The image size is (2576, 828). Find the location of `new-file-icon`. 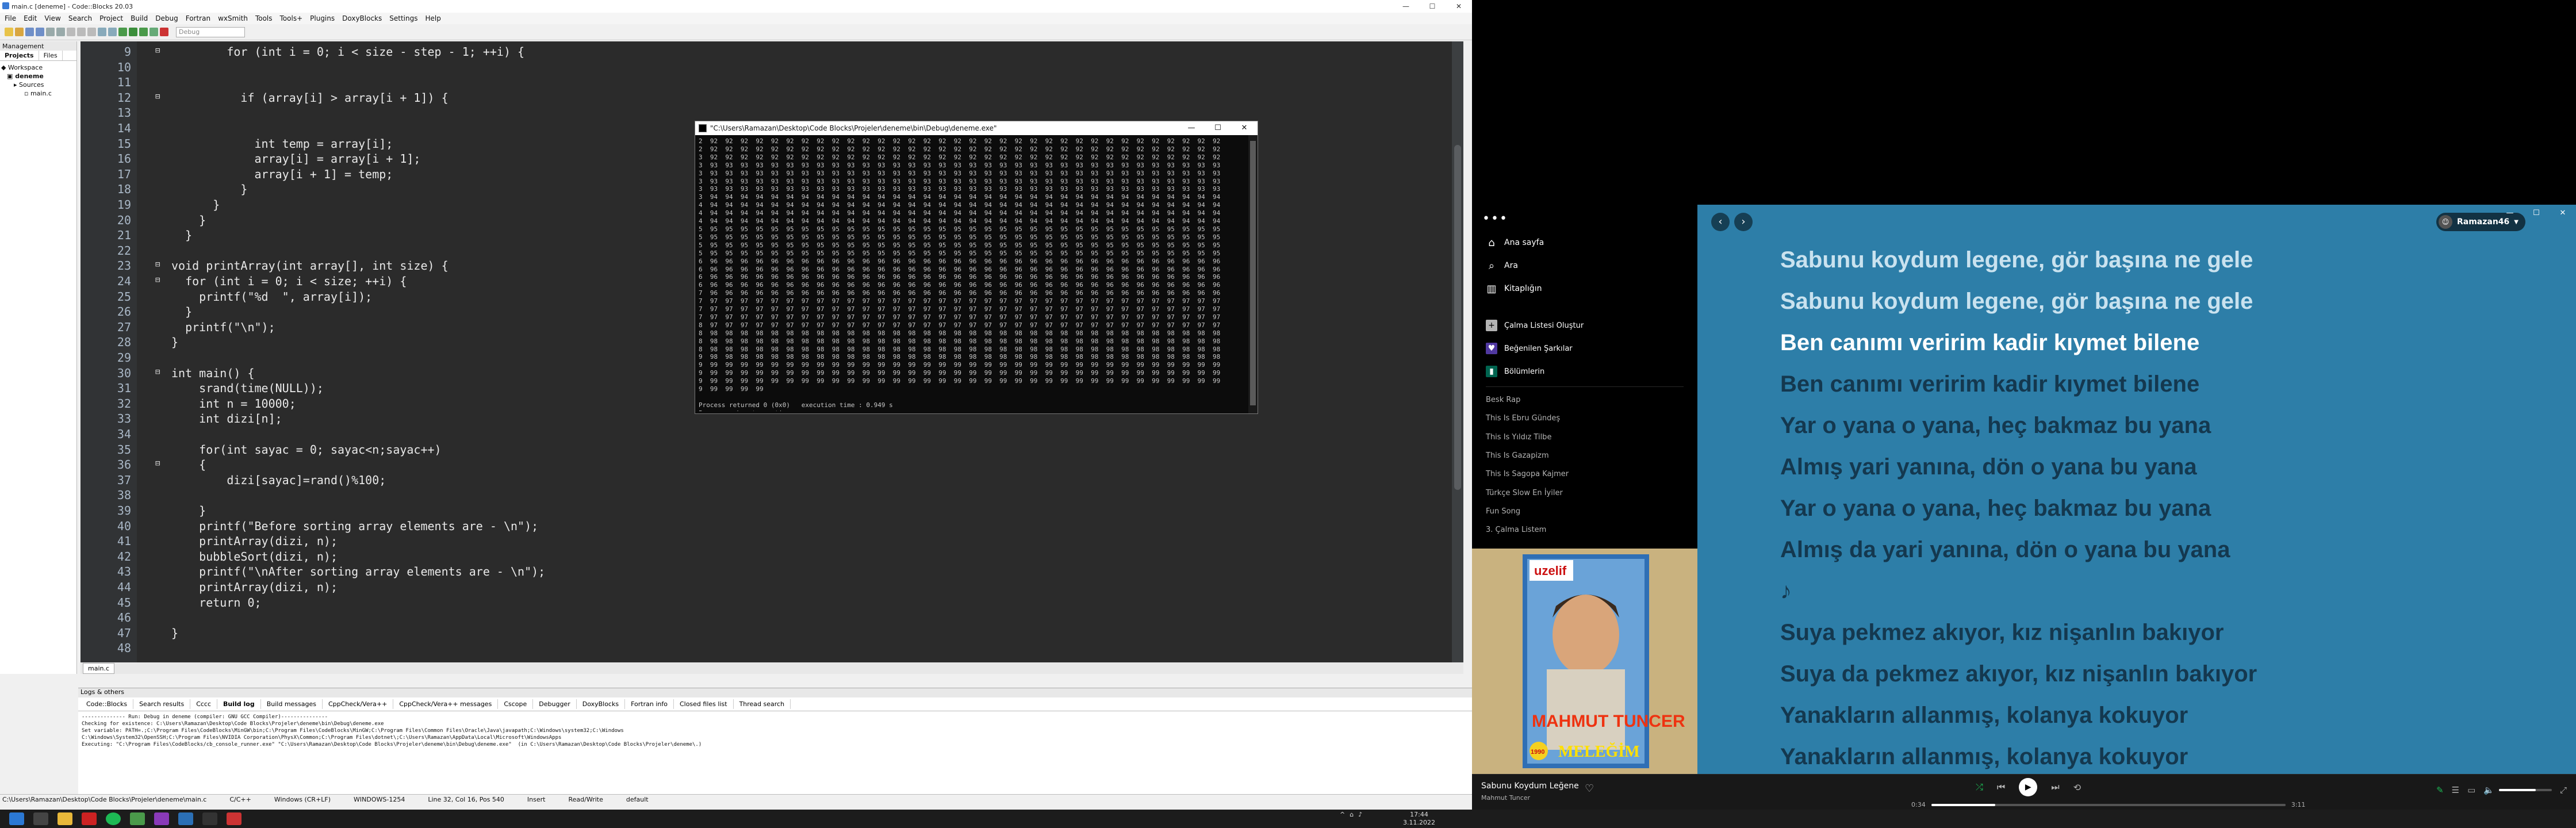

new-file-icon is located at coordinates (9, 32).